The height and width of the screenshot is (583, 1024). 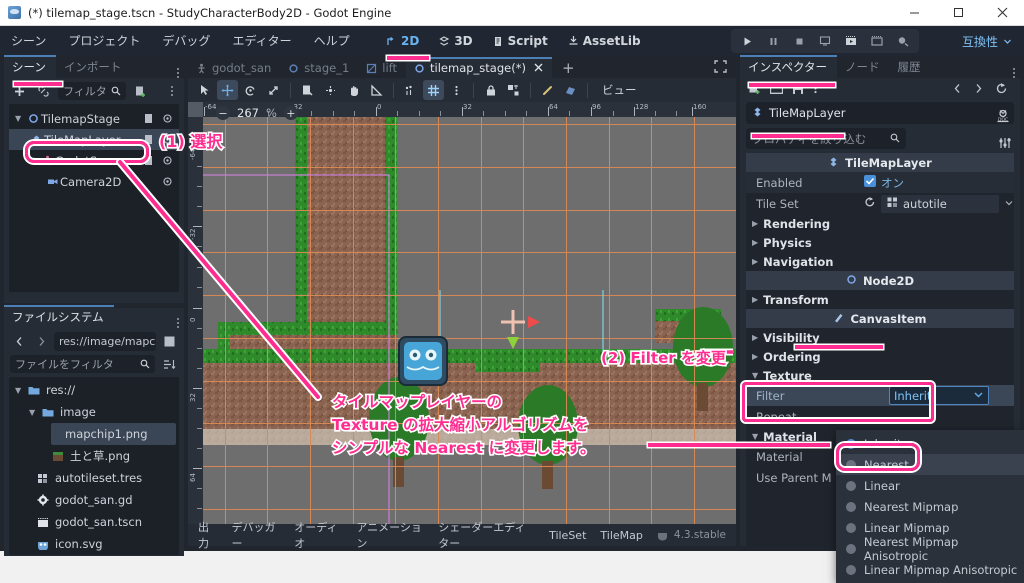 I want to click on menu-debug: デバッグ, so click(x=186, y=41).